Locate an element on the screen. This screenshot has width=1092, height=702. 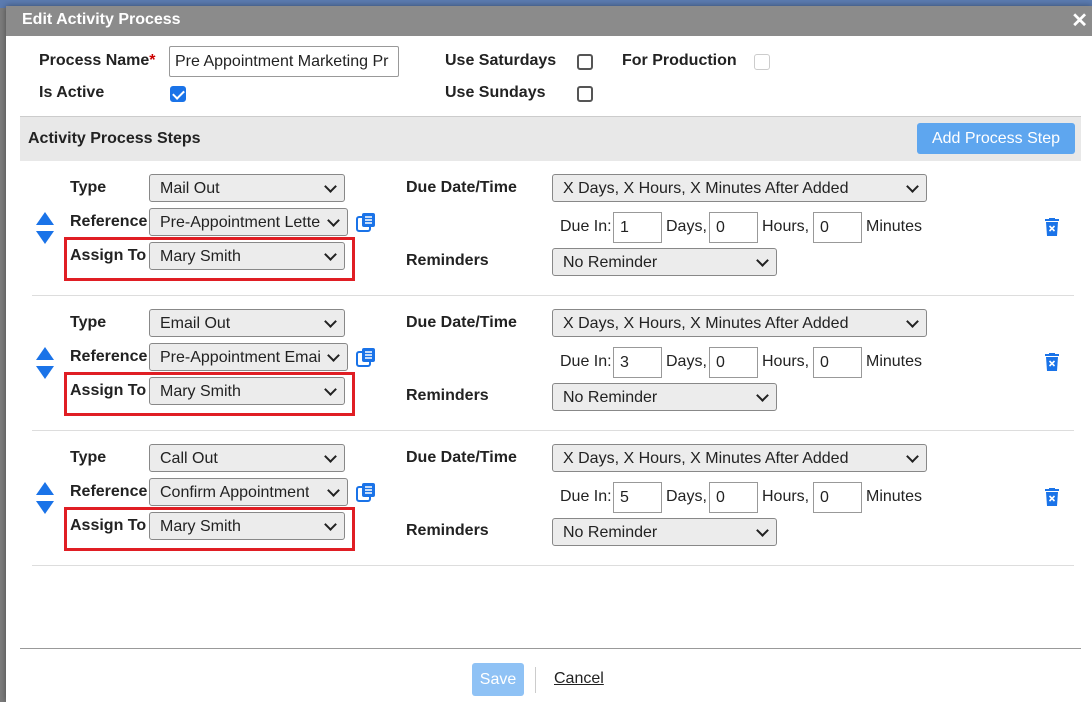
reference-select: Pre-Appointment Emai is located at coordinates (248, 357).